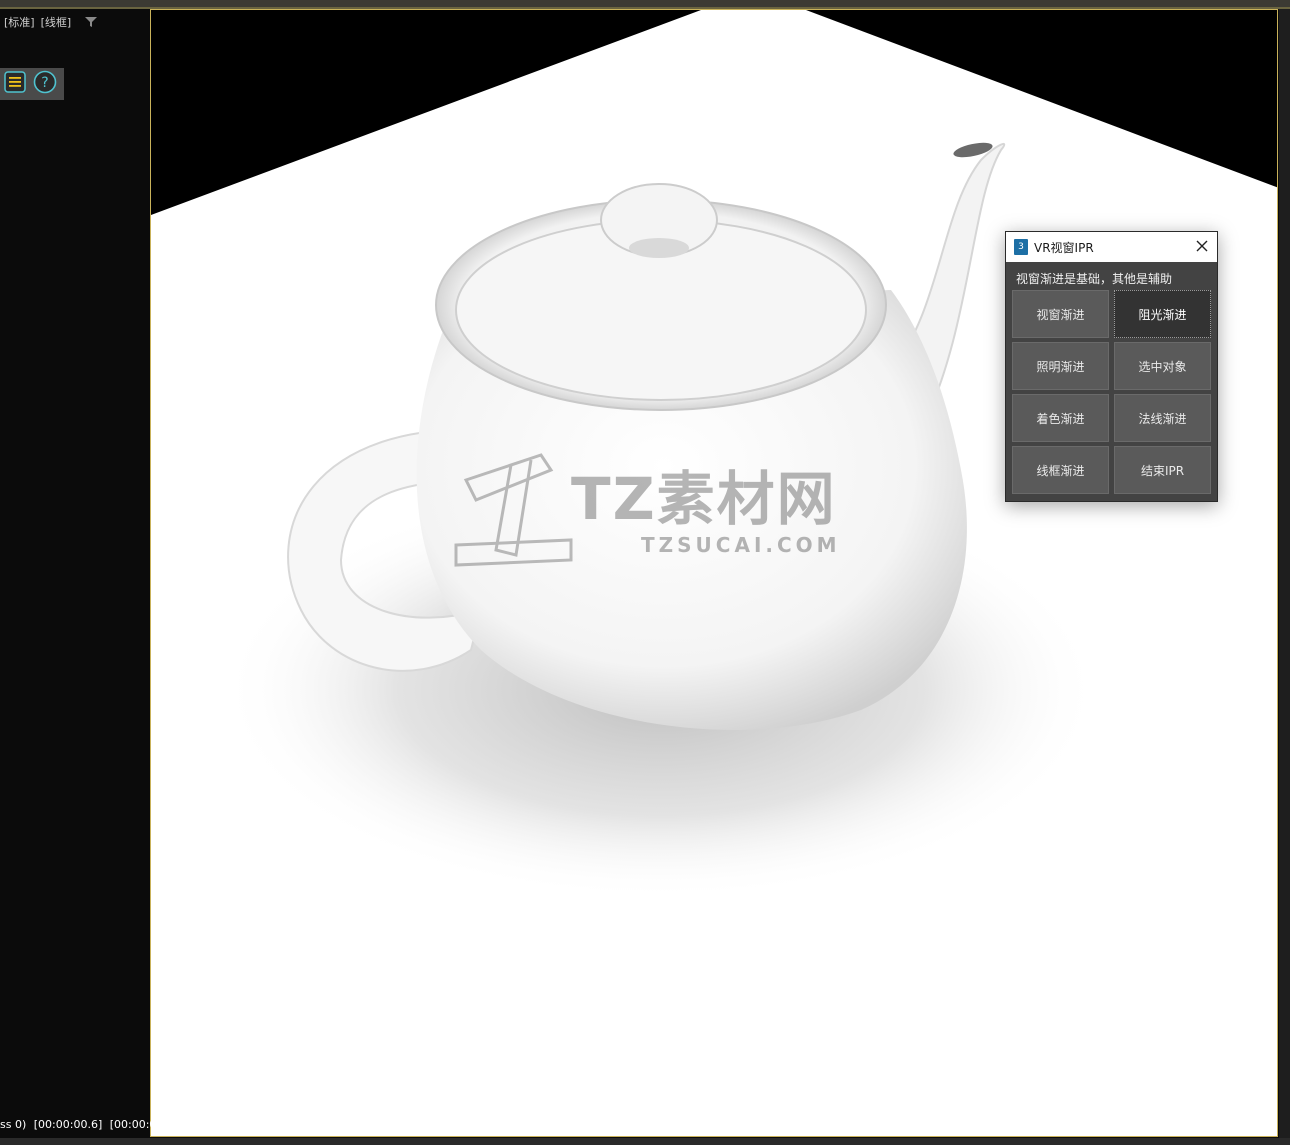 Image resolution: width=1290 pixels, height=1145 pixels. I want to click on close-button, so click(1202, 247).